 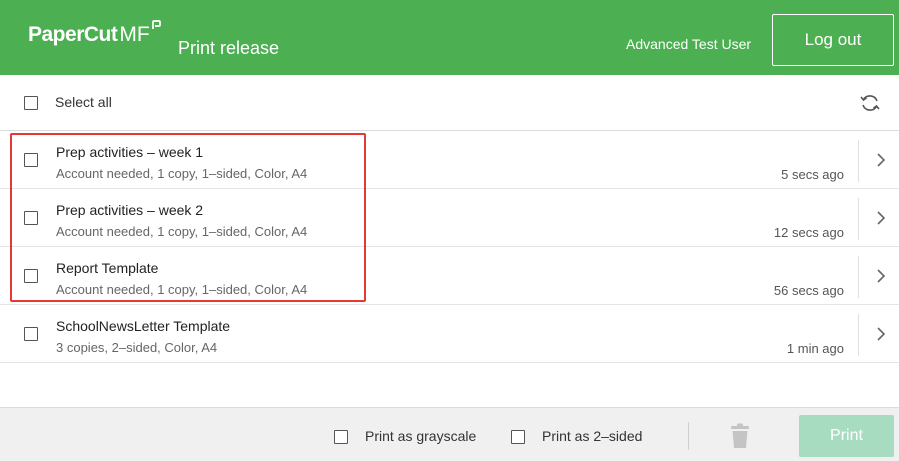 I want to click on two-sided-label: Print as 2–sided, so click(x=592, y=436).